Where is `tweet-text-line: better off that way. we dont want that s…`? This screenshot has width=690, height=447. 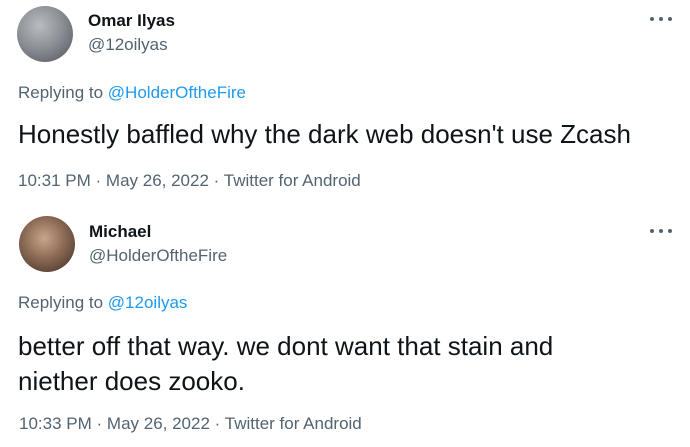 tweet-text-line: better off that way. we dont want that s… is located at coordinates (286, 346).